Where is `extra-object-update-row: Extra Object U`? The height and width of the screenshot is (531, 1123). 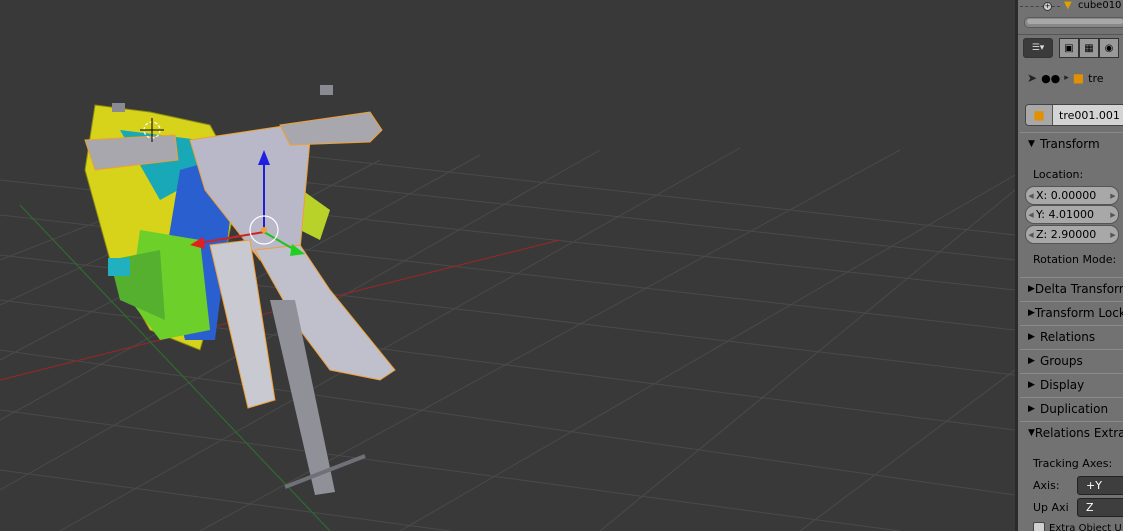
extra-object-update-row: Extra Object U is located at coordinates (1077, 526).